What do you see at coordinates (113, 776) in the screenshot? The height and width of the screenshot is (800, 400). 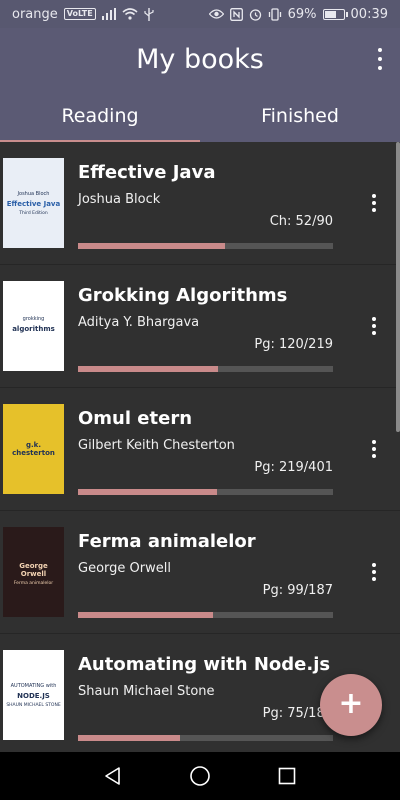 I see `back-icon` at bounding box center [113, 776].